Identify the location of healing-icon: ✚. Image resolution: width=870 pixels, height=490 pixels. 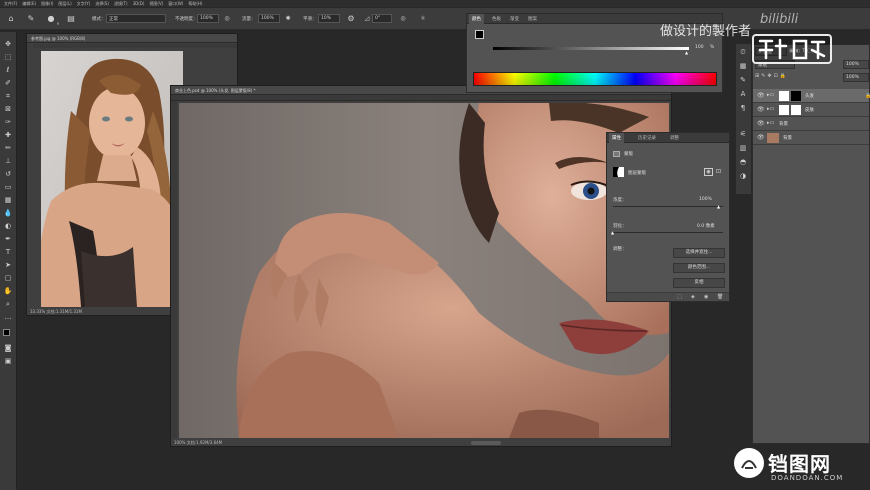
(8, 135).